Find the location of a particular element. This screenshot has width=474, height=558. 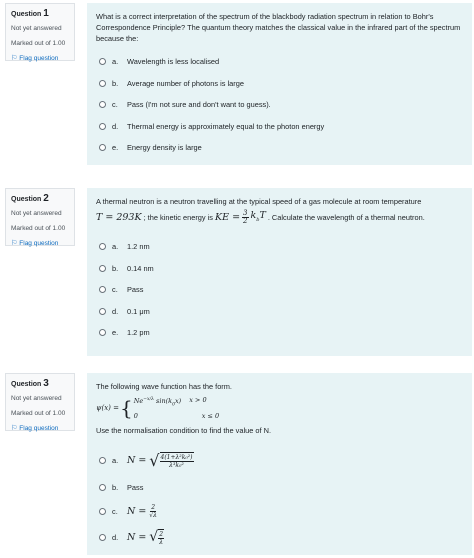

fraction: 32 is located at coordinates (245, 218).